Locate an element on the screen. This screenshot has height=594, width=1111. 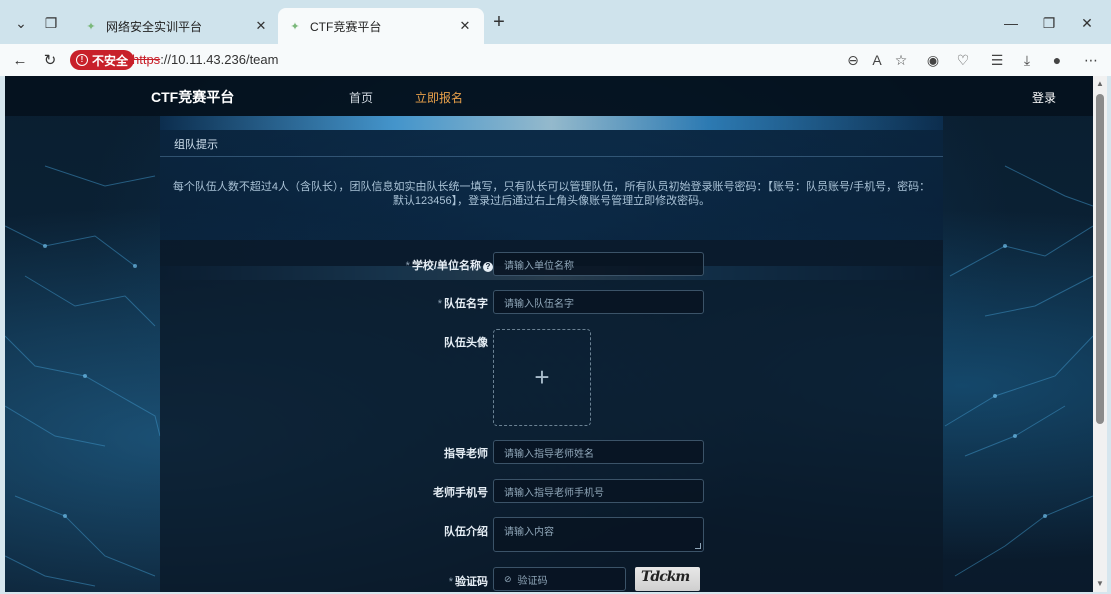
security-badge: ! 不安全 is located at coordinates (102, 60).